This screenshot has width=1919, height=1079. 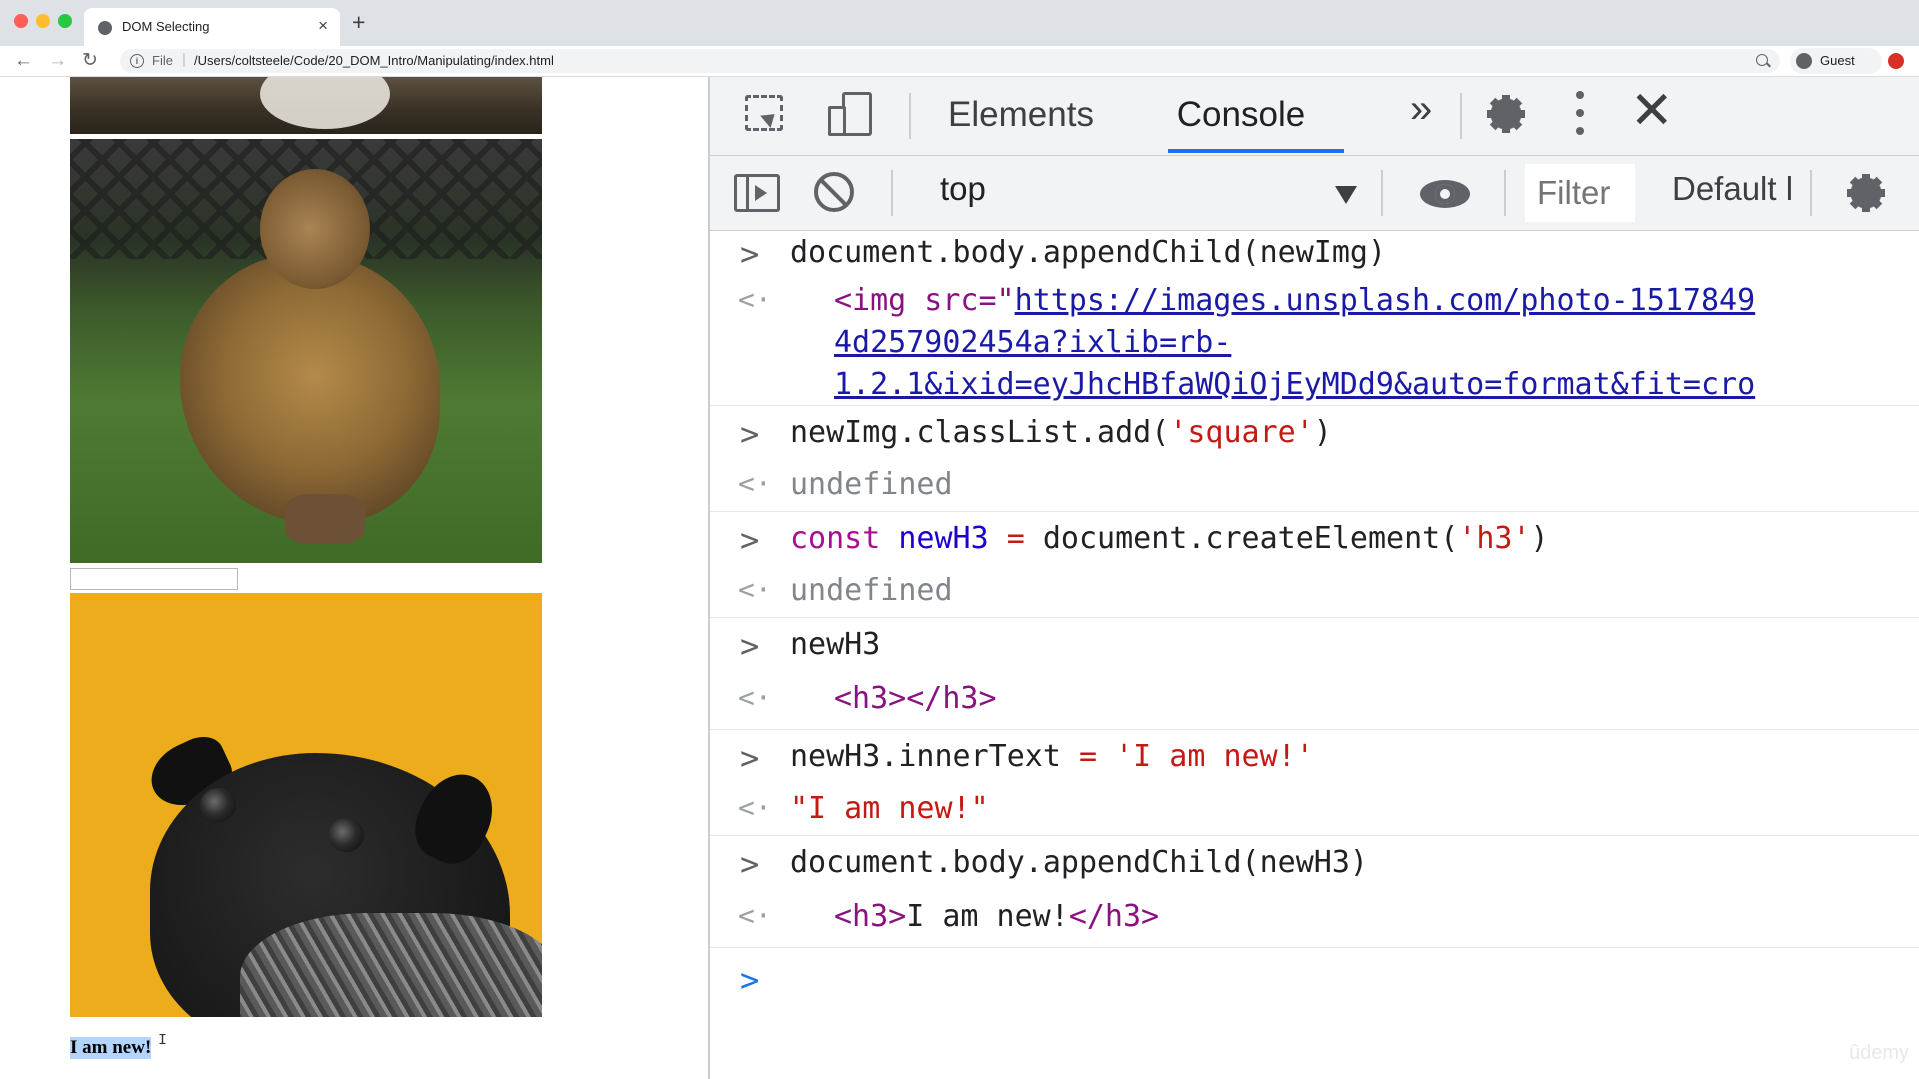 What do you see at coordinates (1652, 111) in the screenshot?
I see `close-devtools-icon: ✕` at bounding box center [1652, 111].